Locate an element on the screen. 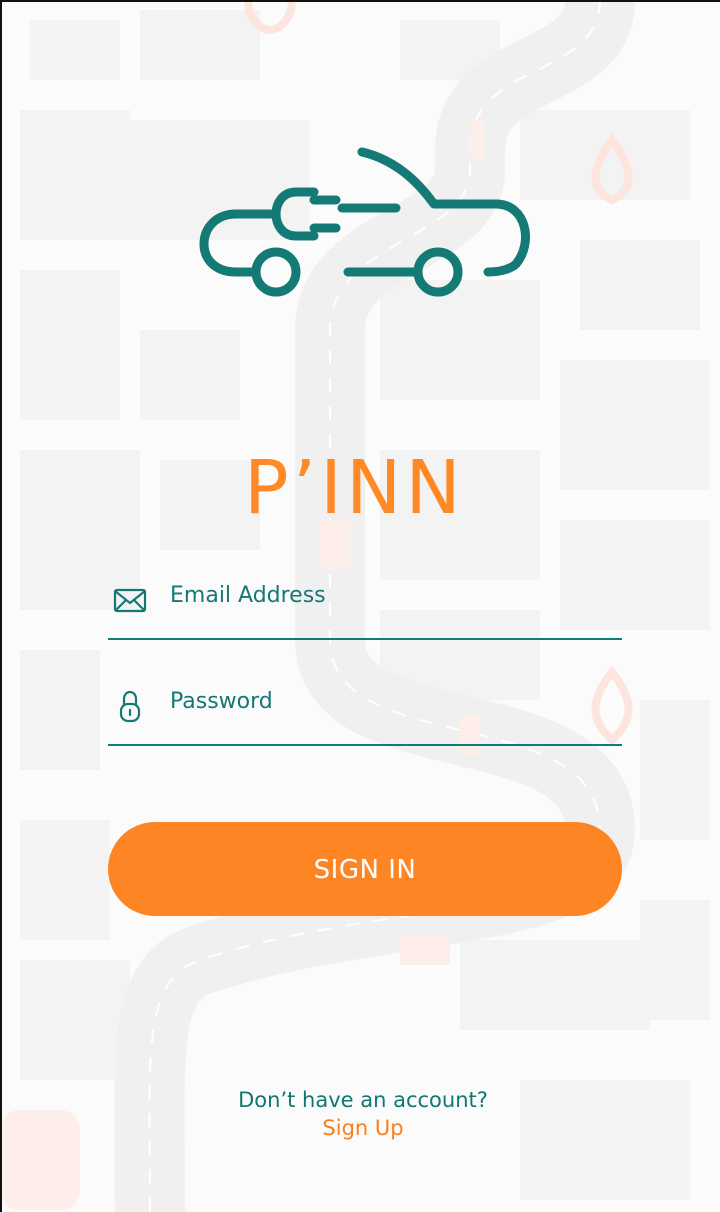  window-left-border is located at coordinates (1, 606).